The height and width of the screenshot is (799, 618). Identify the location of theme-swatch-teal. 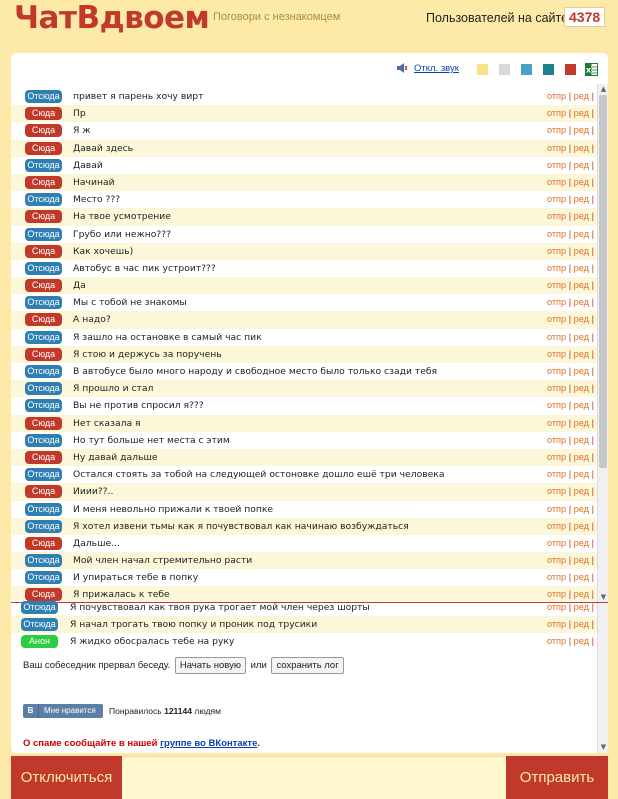
(548, 69).